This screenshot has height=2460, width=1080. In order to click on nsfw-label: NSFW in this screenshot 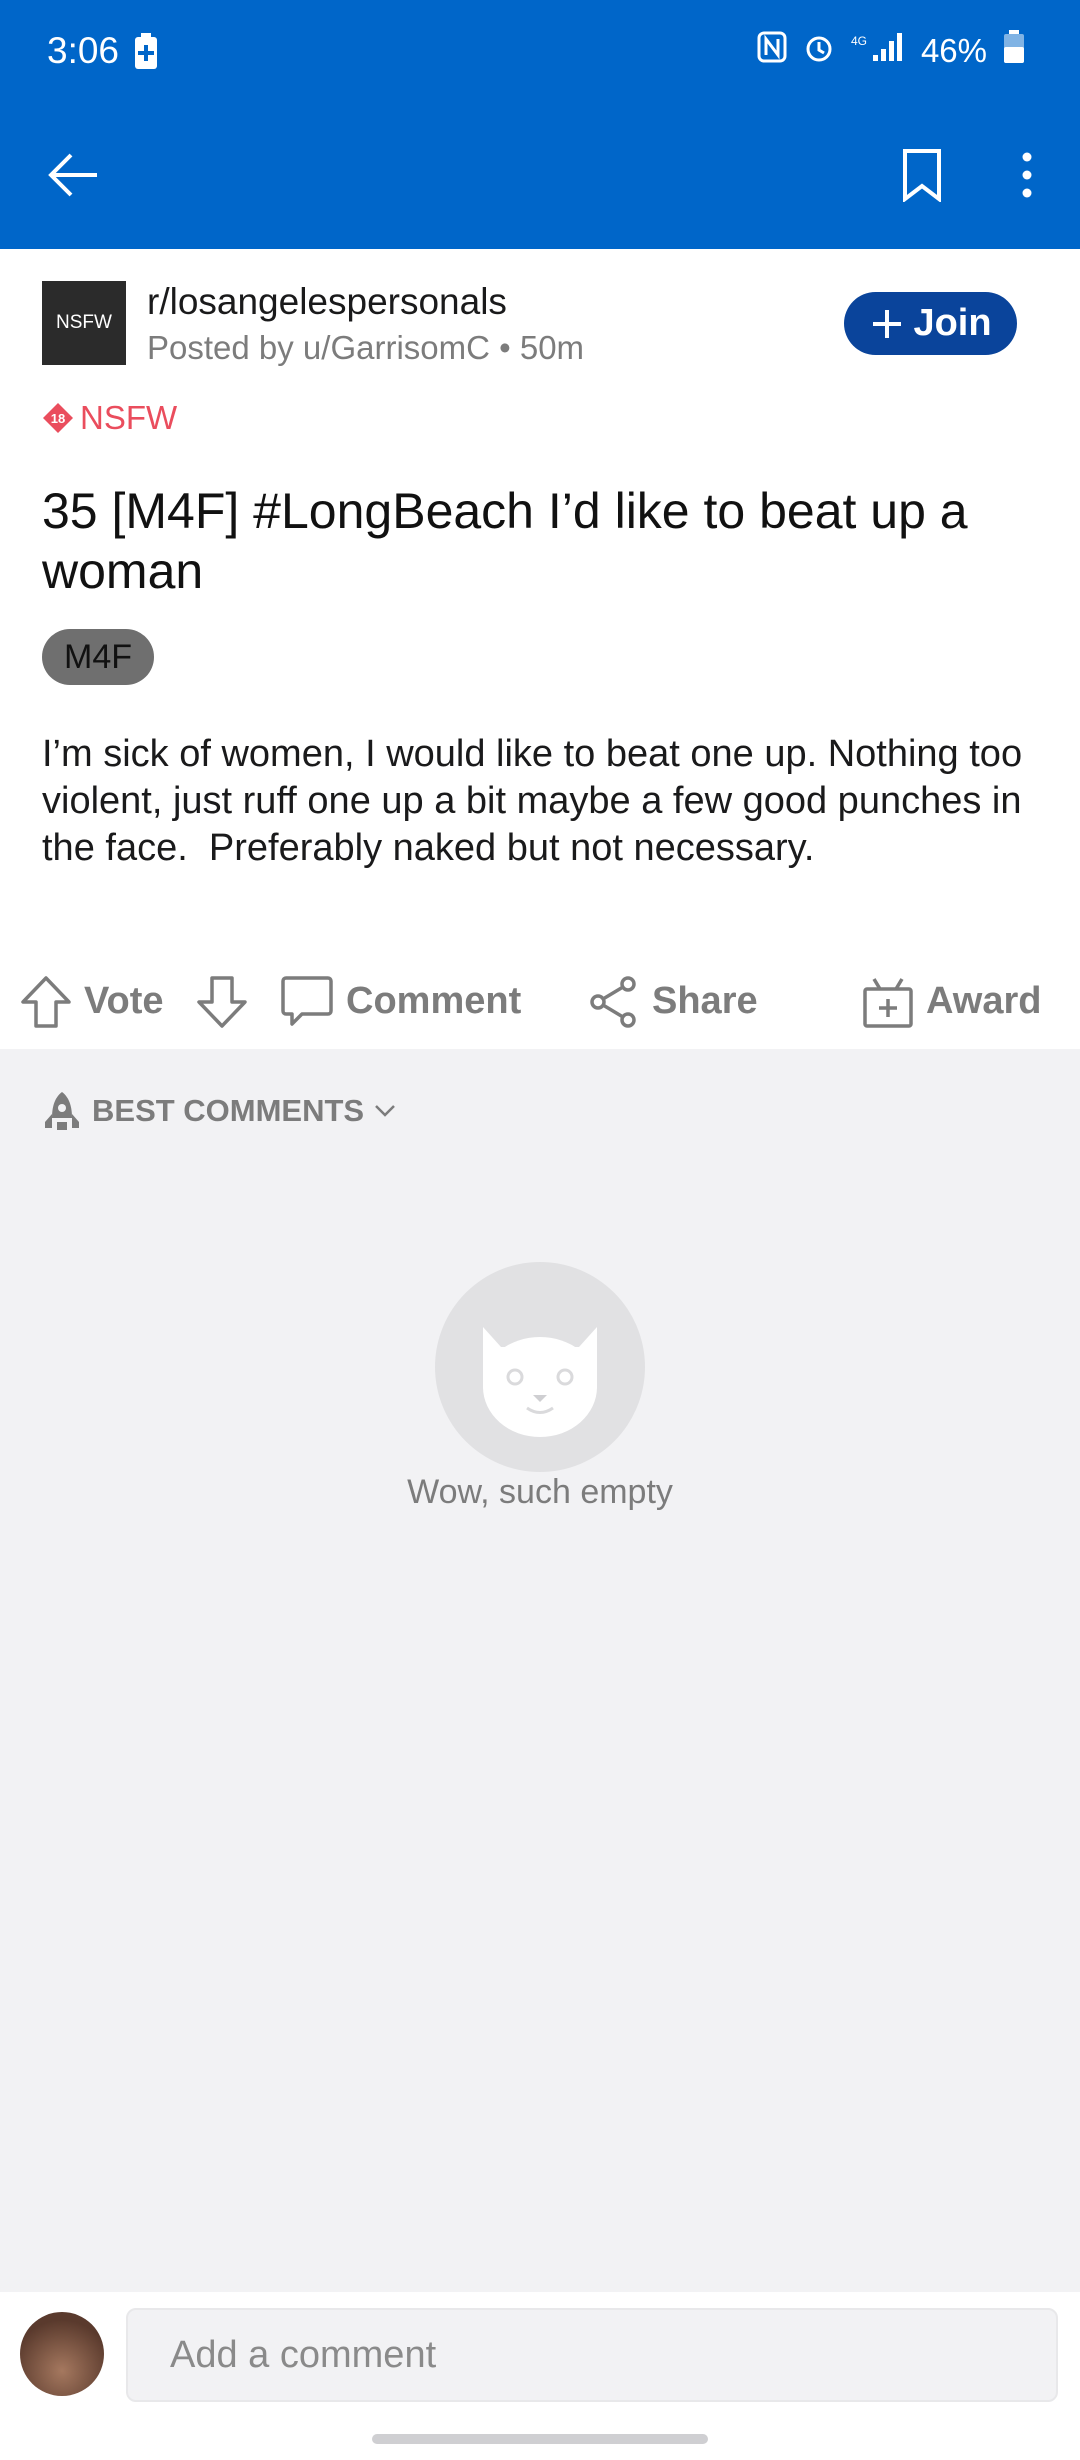, I will do `click(129, 417)`.